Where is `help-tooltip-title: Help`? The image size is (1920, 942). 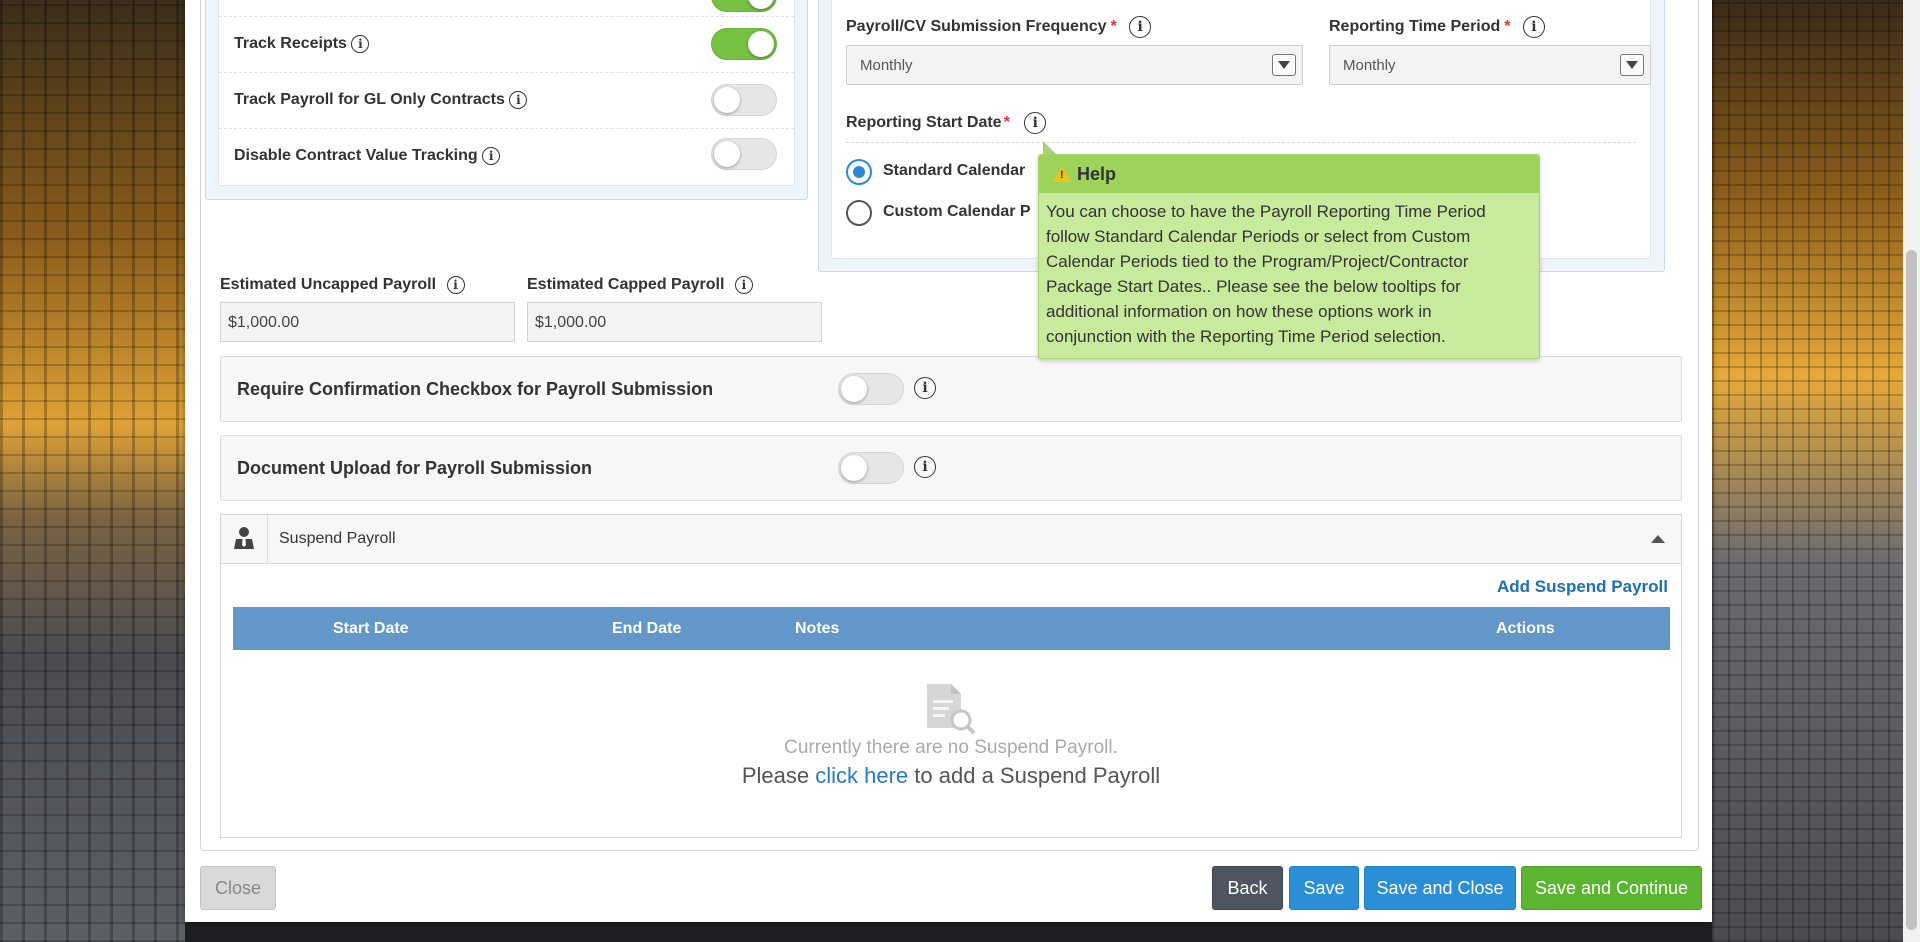 help-tooltip-title: Help is located at coordinates (1097, 174).